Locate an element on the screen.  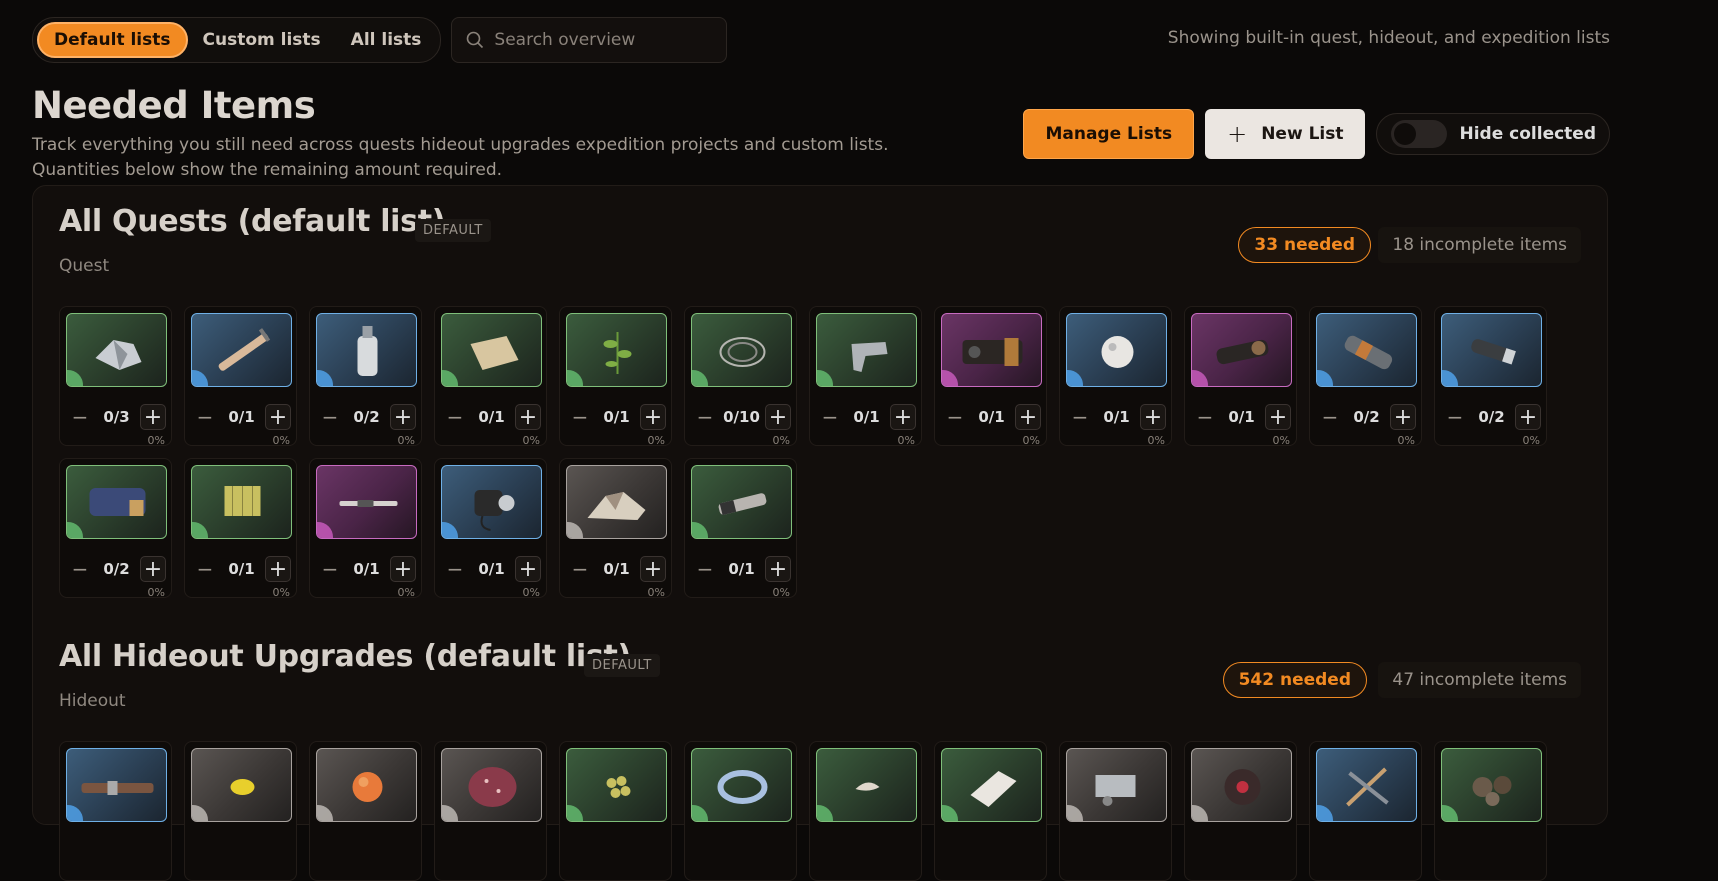
motor-icon is located at coordinates (494, 510).